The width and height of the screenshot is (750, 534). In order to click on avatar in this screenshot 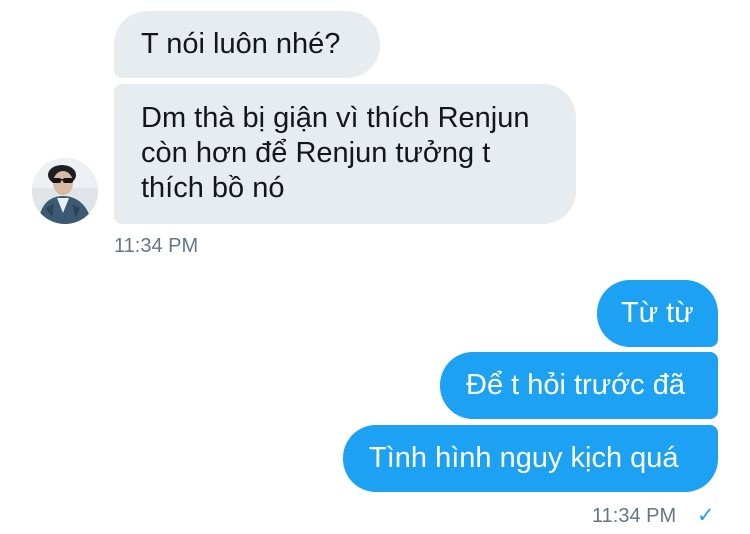, I will do `click(65, 191)`.